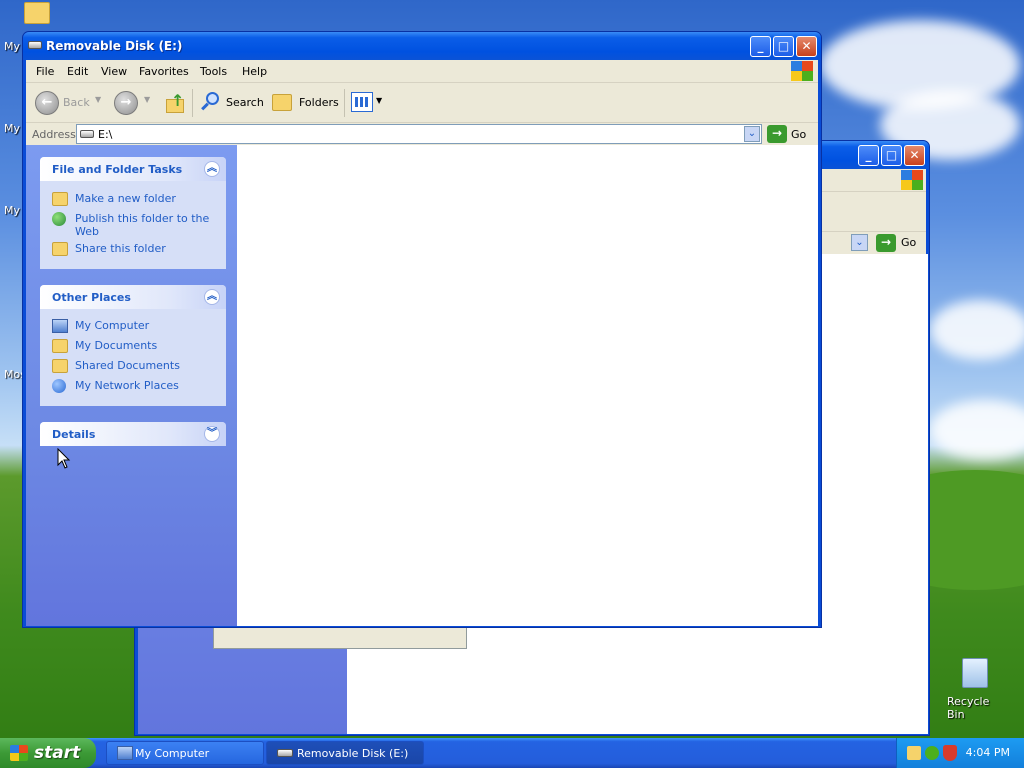 The height and width of the screenshot is (768, 1024). What do you see at coordinates (353, 753) in the screenshot?
I see `taskbar-button-label: Removable Disk (E:)` at bounding box center [353, 753].